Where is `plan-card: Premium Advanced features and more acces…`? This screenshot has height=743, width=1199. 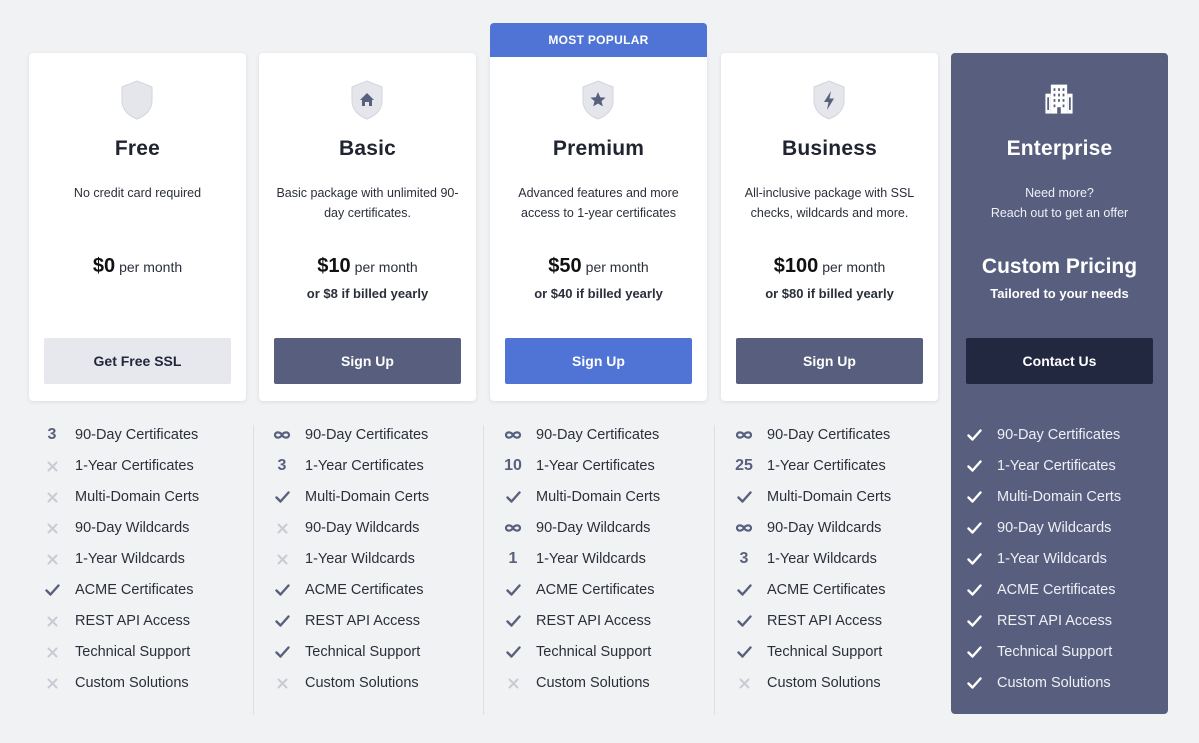
plan-card: Premium Advanced features and more acces… is located at coordinates (598, 227).